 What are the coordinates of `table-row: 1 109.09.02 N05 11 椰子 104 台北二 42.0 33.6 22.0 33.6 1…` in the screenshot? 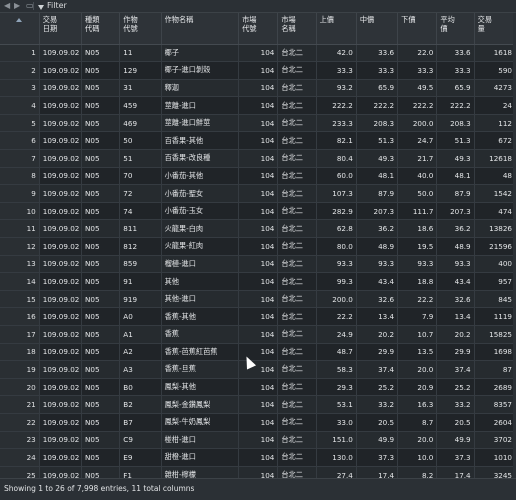 It's located at (258, 53).